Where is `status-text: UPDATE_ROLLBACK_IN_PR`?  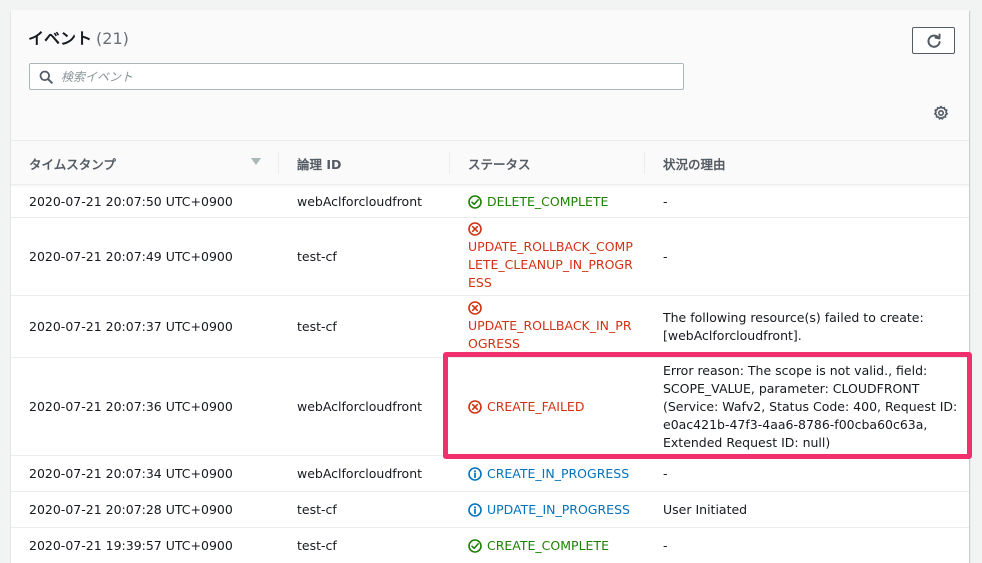 status-text: UPDATE_ROLLBACK_IN_PR is located at coordinates (550, 325).